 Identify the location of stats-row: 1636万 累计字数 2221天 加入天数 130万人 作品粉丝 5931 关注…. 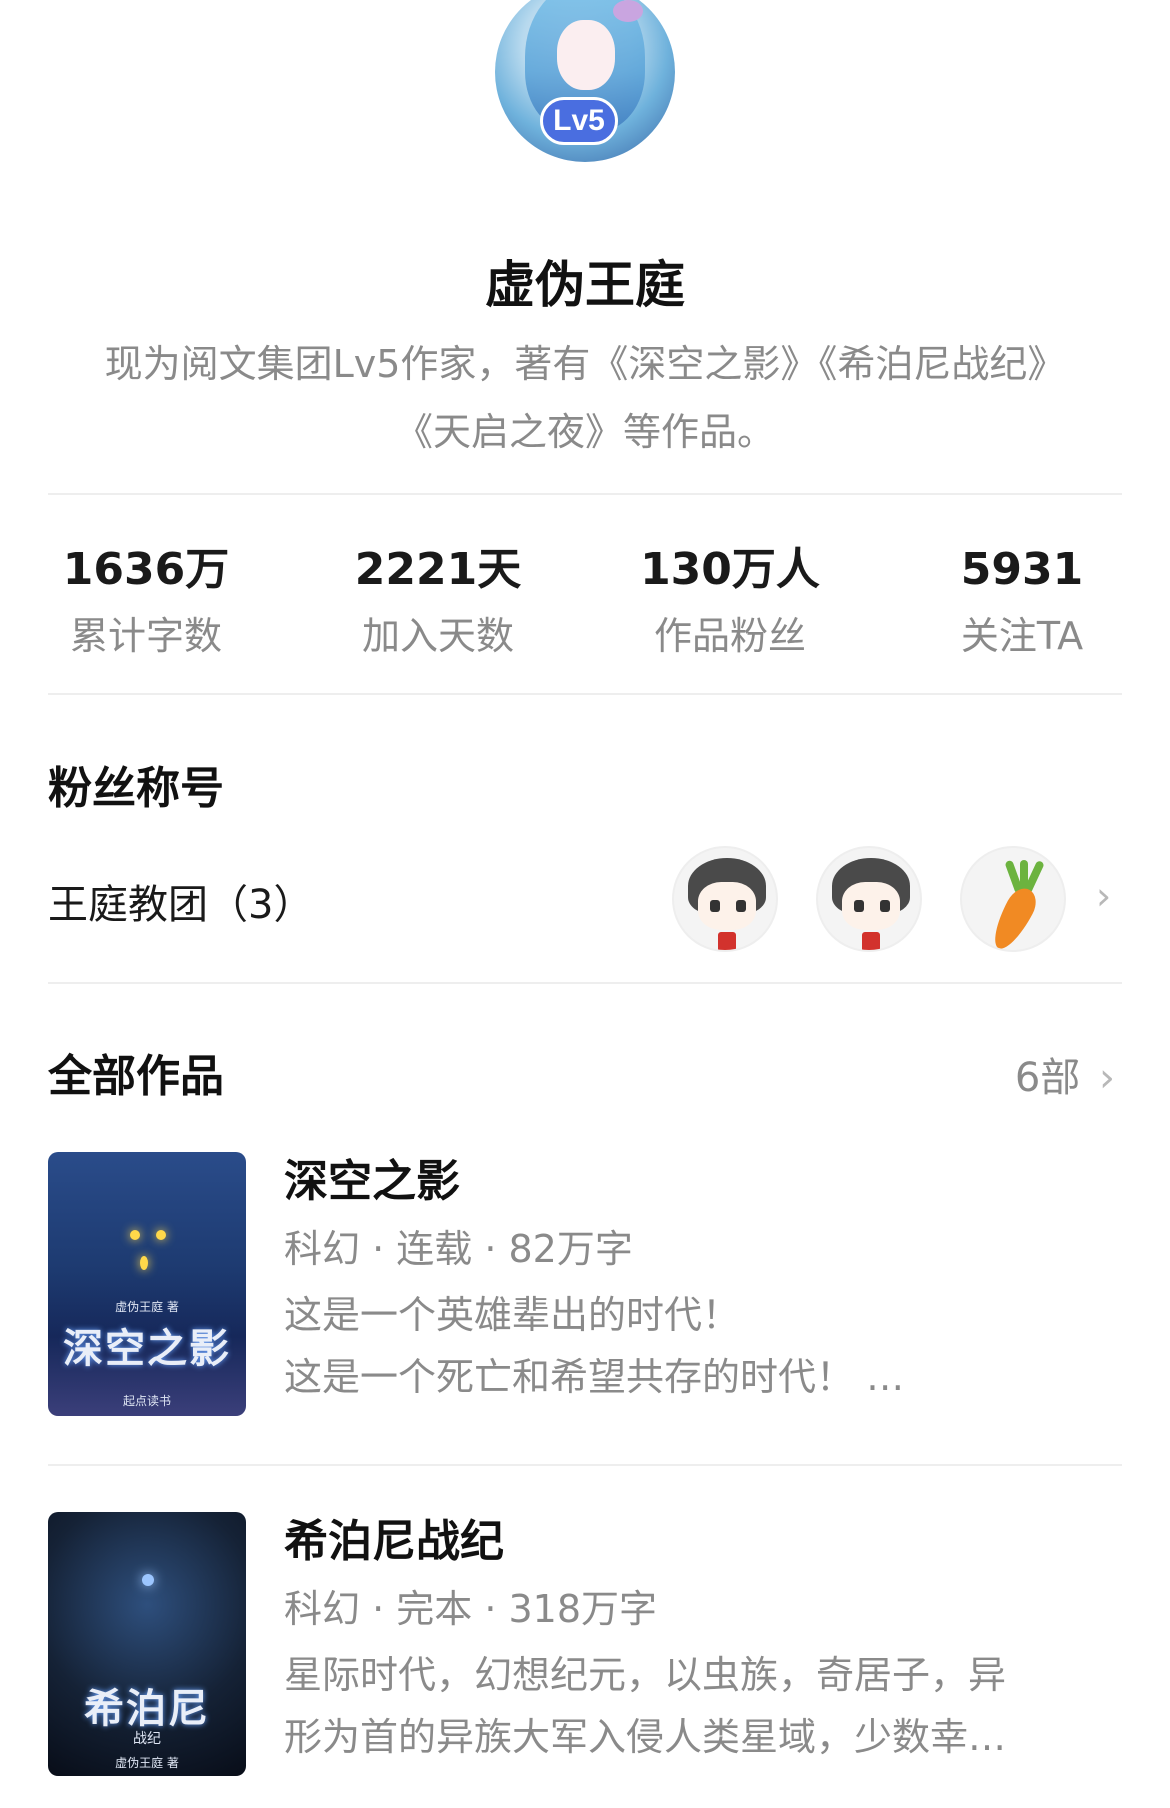
(585, 606).